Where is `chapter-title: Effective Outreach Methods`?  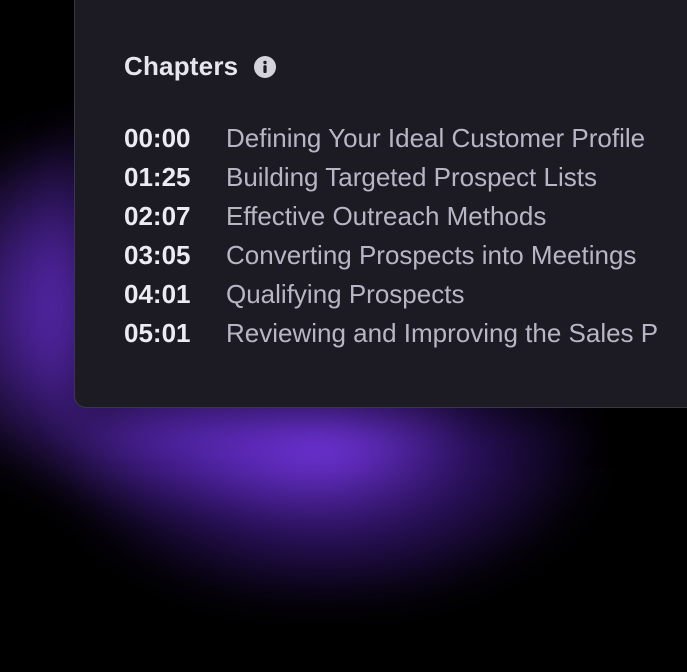 chapter-title: Effective Outreach Methods is located at coordinates (386, 216).